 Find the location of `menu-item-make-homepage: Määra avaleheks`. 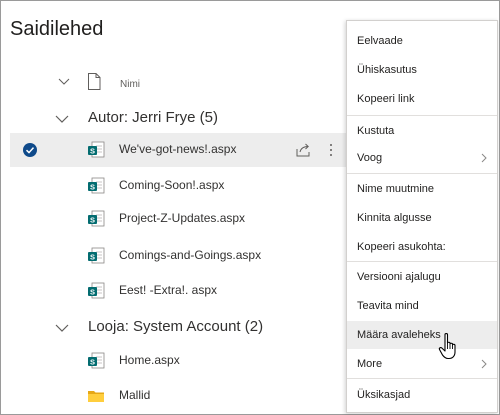

menu-item-make-homepage: Määra avaleheks is located at coordinates (422, 335).